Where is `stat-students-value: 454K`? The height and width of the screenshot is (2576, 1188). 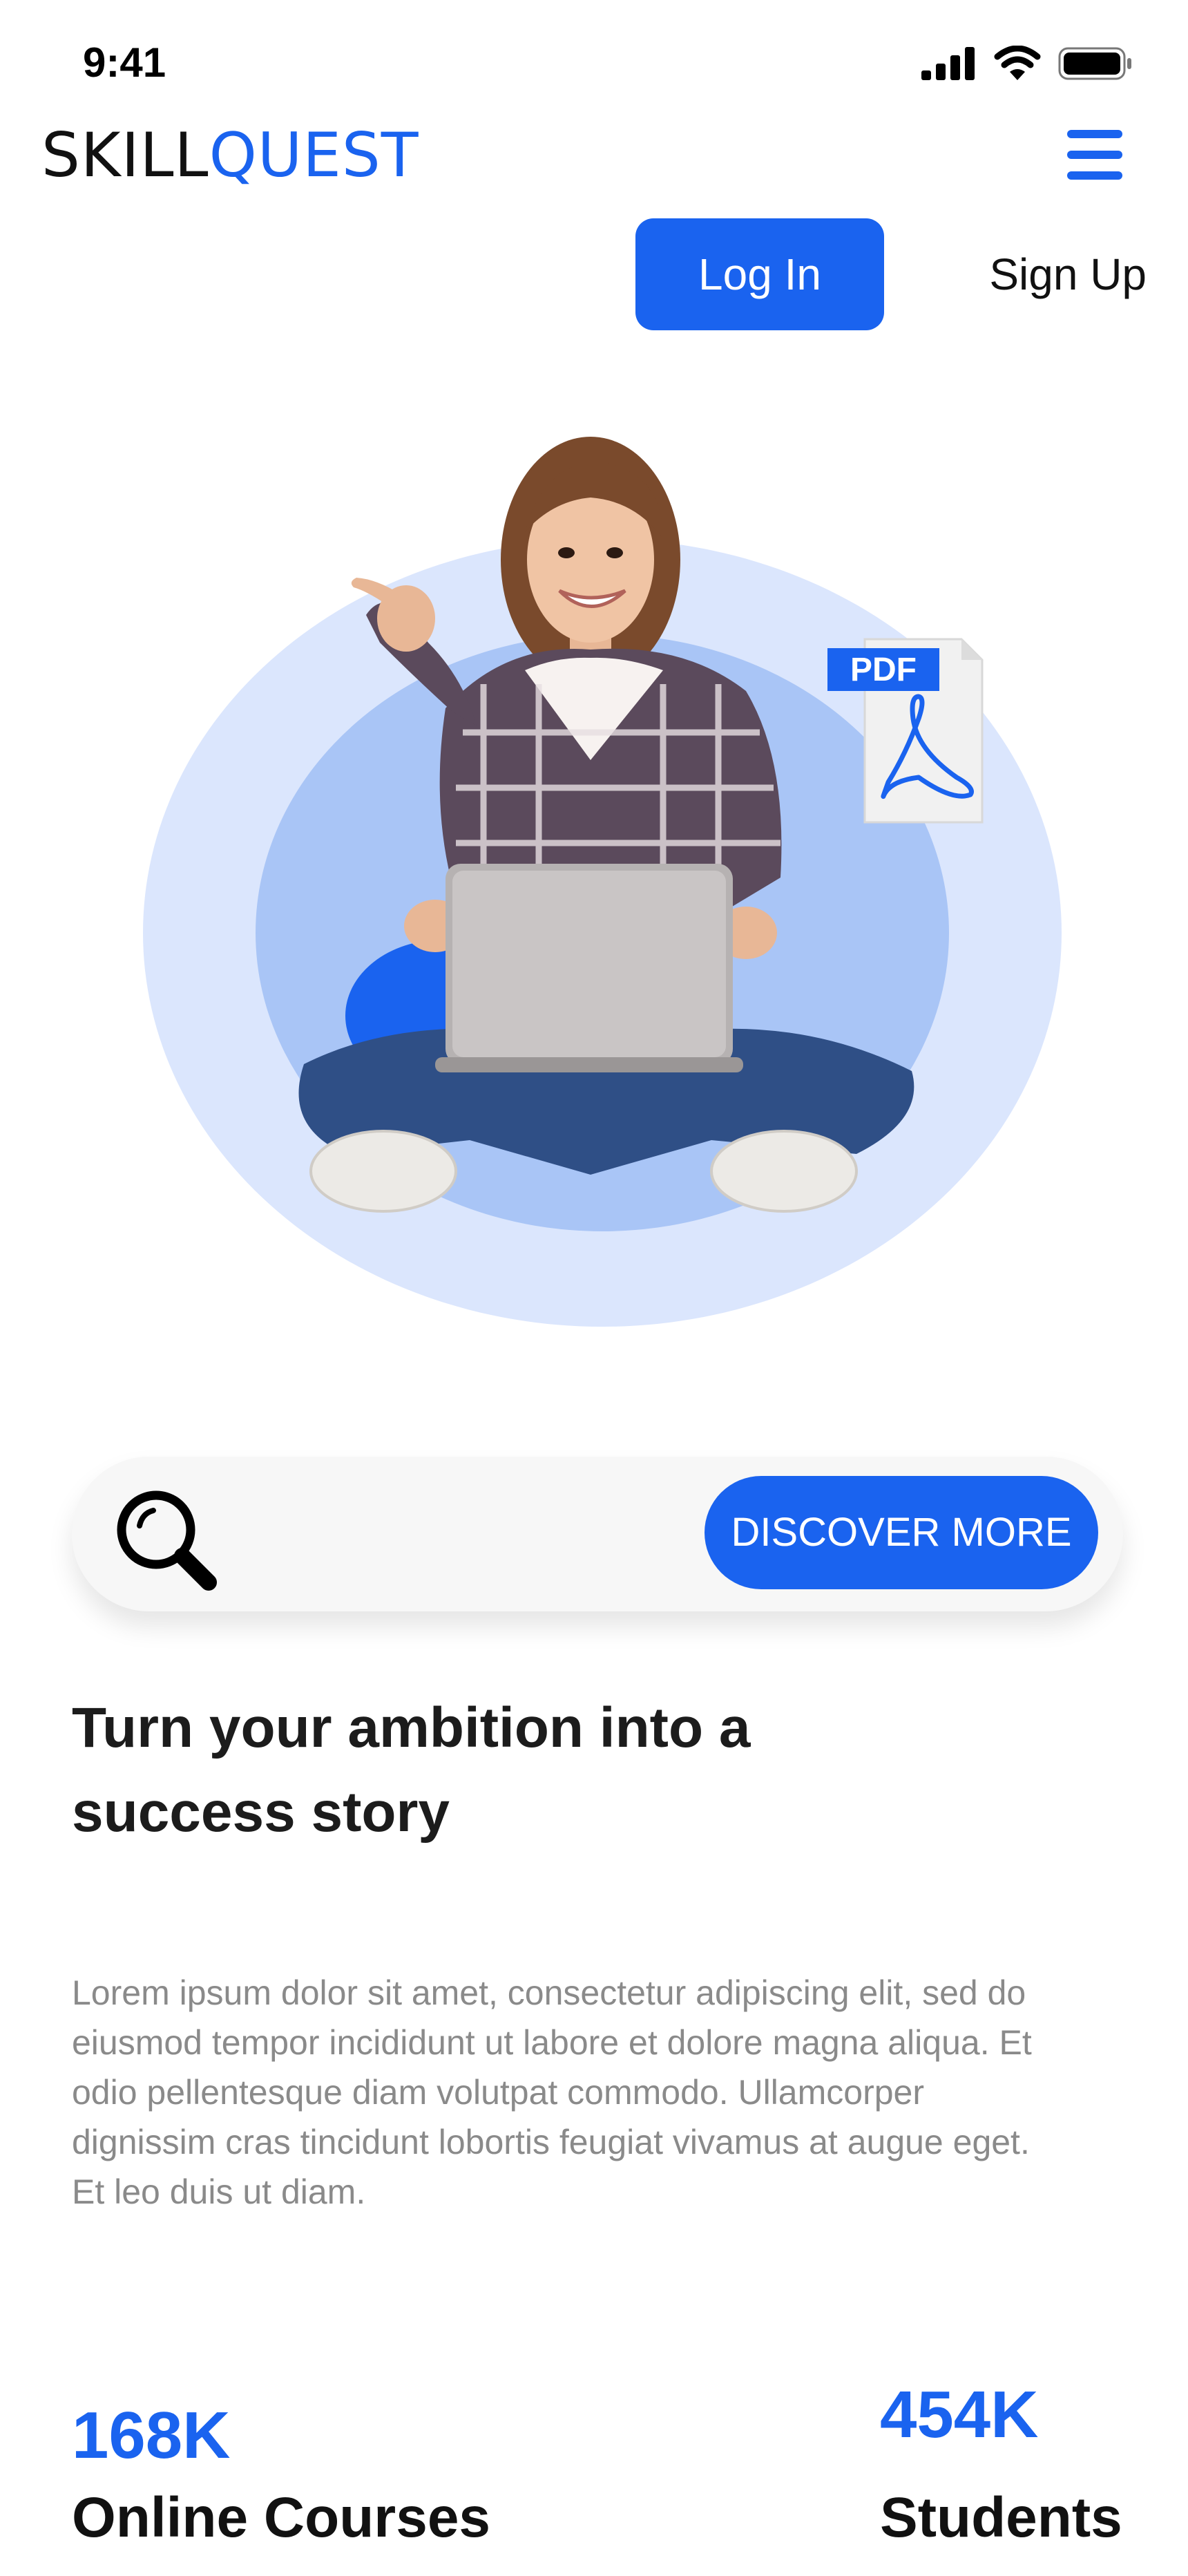 stat-students-value: 454K is located at coordinates (960, 2415).